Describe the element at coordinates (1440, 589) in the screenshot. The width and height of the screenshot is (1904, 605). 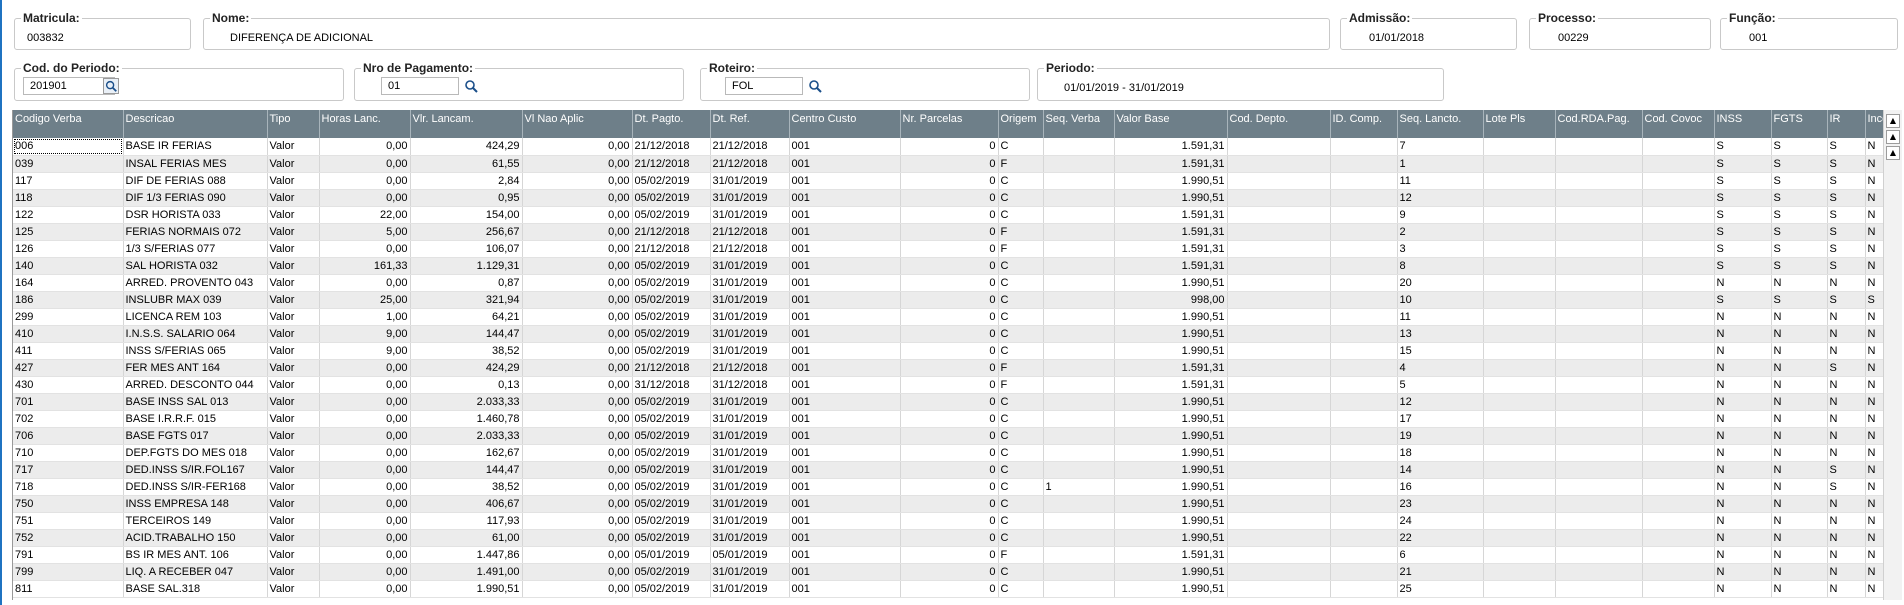
I see `table-cell: 25` at that location.